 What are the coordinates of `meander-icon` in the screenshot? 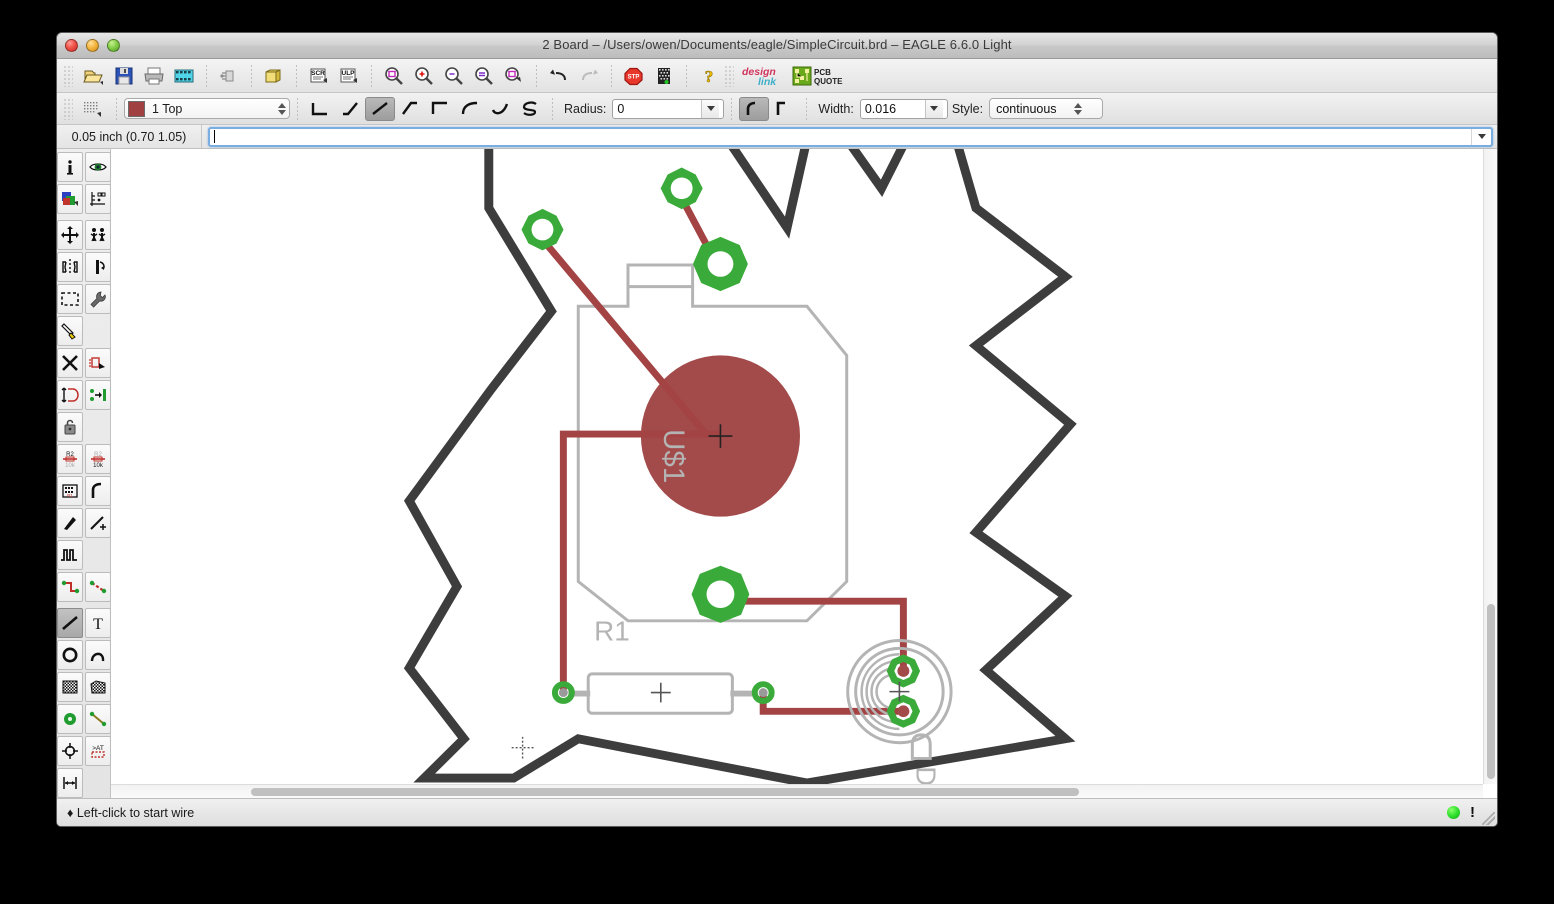 It's located at (70, 555).